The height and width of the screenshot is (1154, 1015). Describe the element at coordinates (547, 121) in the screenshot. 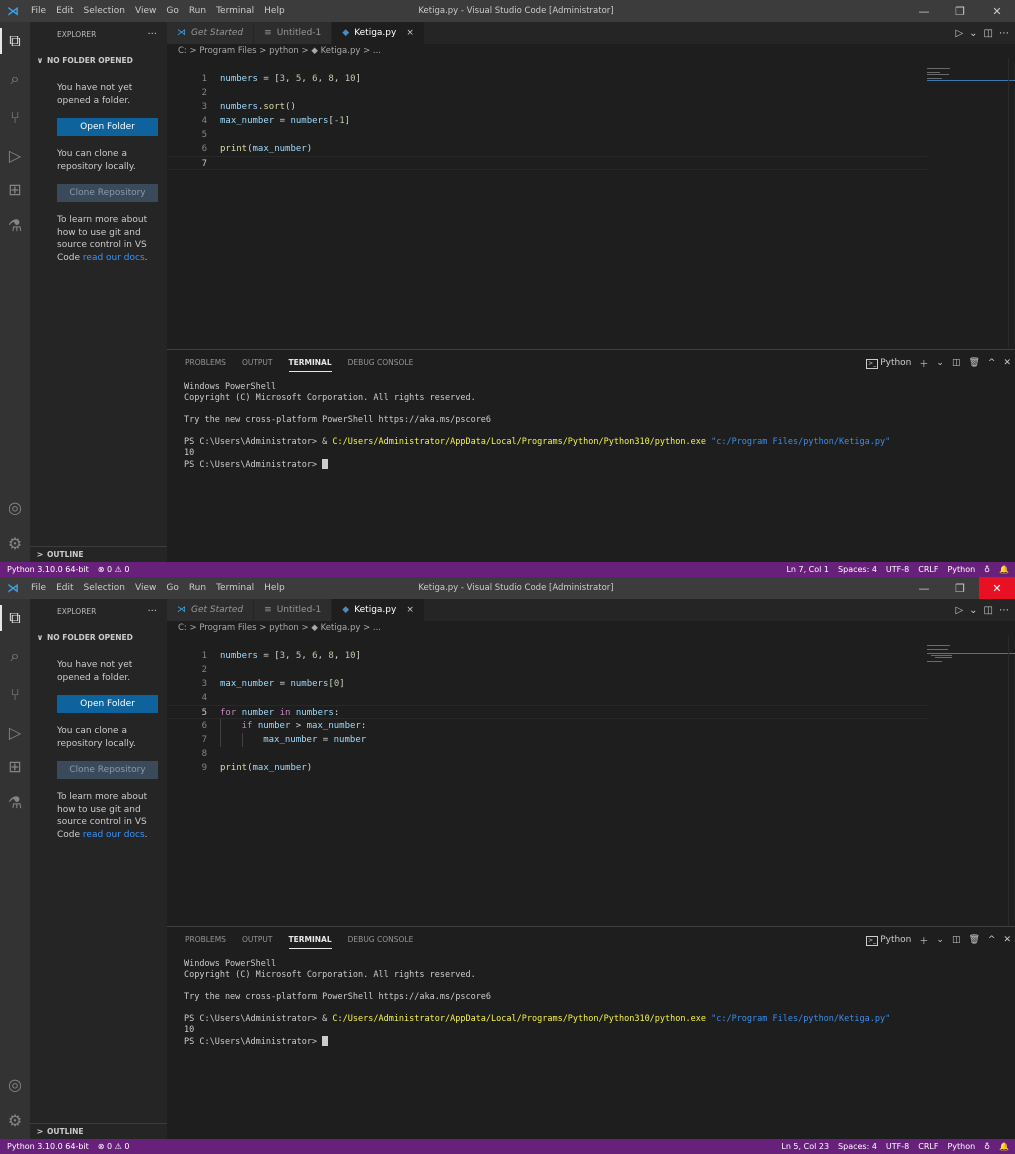

I see `code-line: 4 max_number = numbers[-1]` at that location.